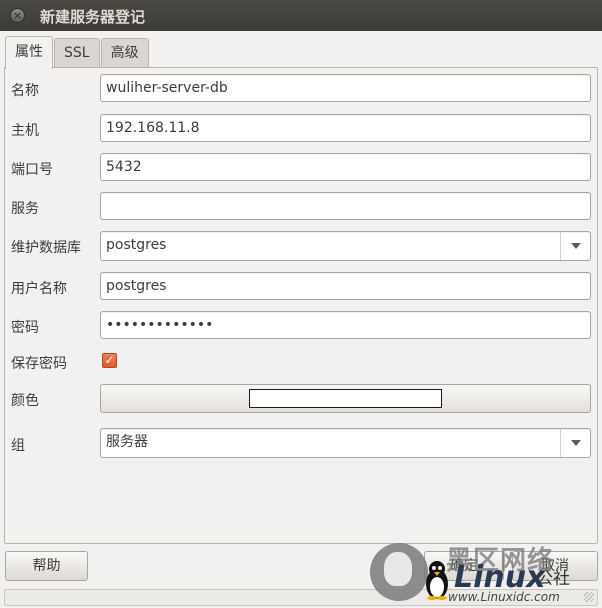 Image resolution: width=602 pixels, height=608 pixels. Describe the element at coordinates (46, 248) in the screenshot. I see `maintenance-db-label: 维护数据库` at that location.